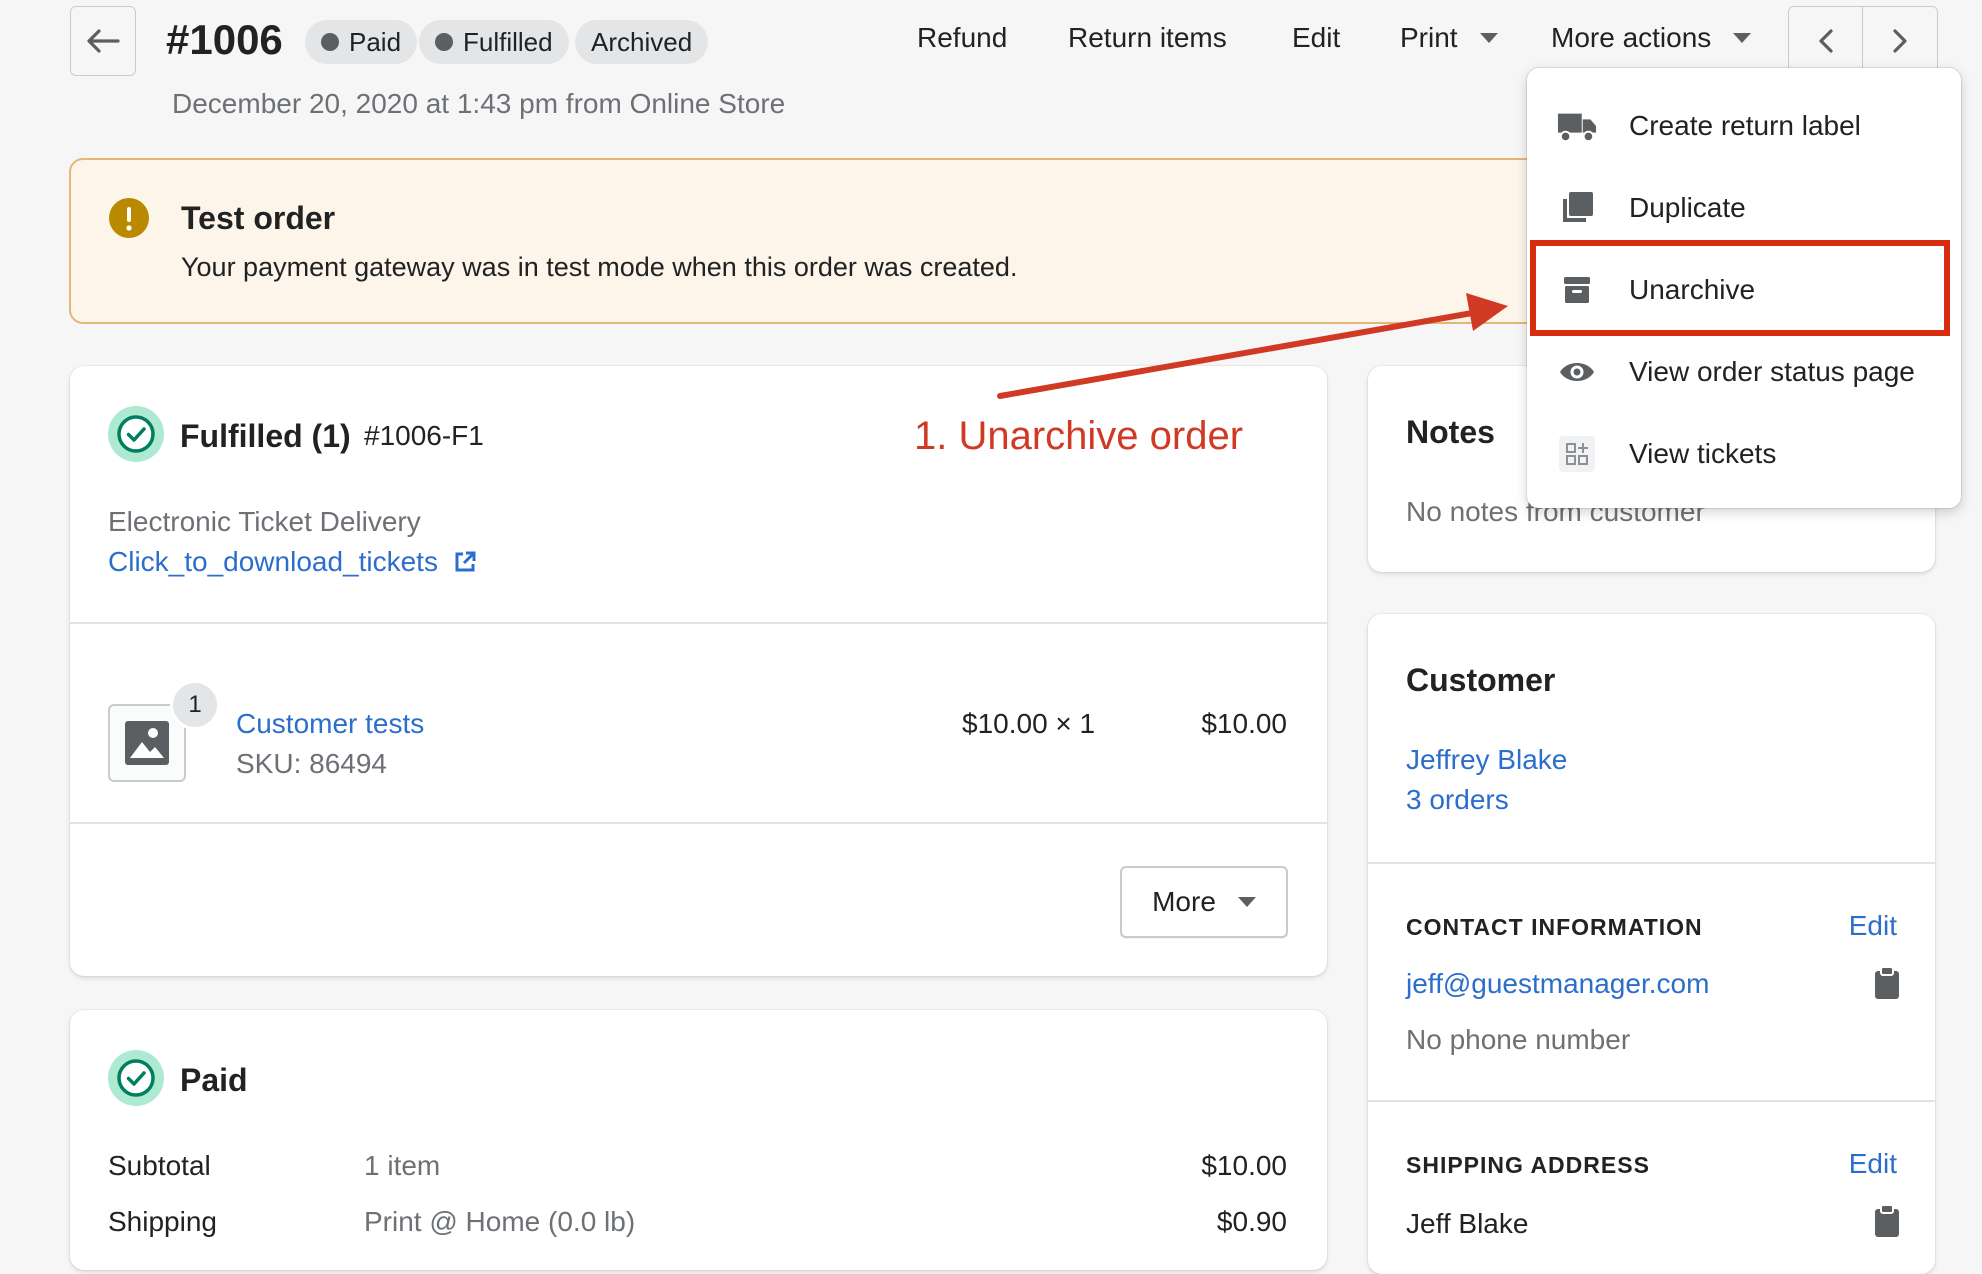  What do you see at coordinates (465, 561) in the screenshot?
I see `external-link-icon` at bounding box center [465, 561].